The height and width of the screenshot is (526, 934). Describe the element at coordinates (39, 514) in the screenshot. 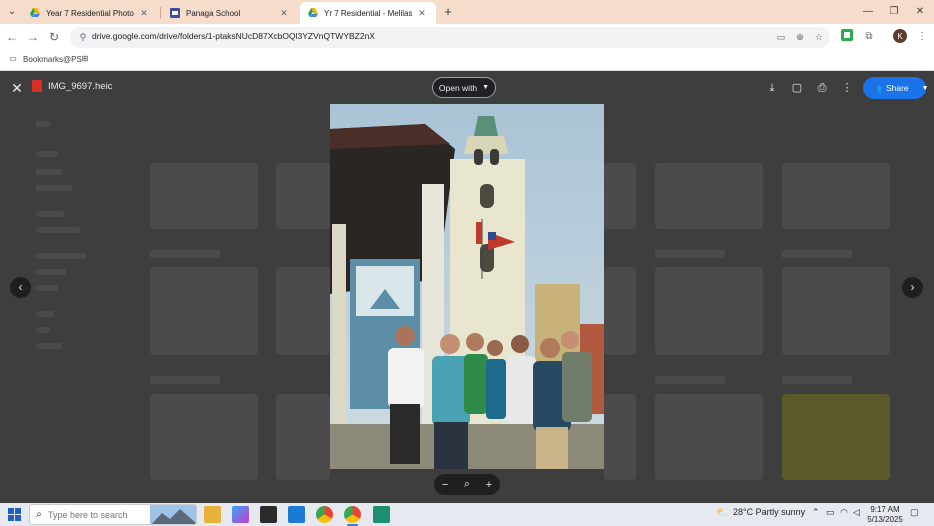

I see `search-icon: ⌕` at that location.